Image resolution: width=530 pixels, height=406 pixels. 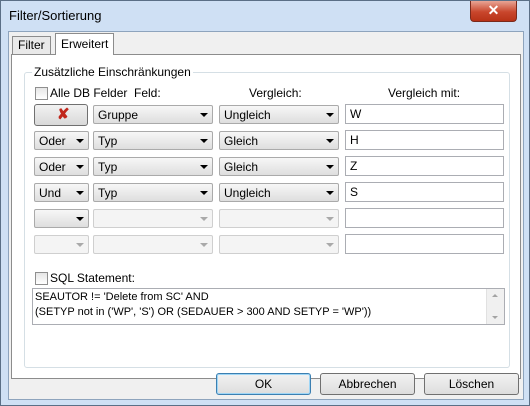 What do you see at coordinates (112, 72) in the screenshot?
I see `group-legend: Zusätzliche Einschränkungen` at bounding box center [112, 72].